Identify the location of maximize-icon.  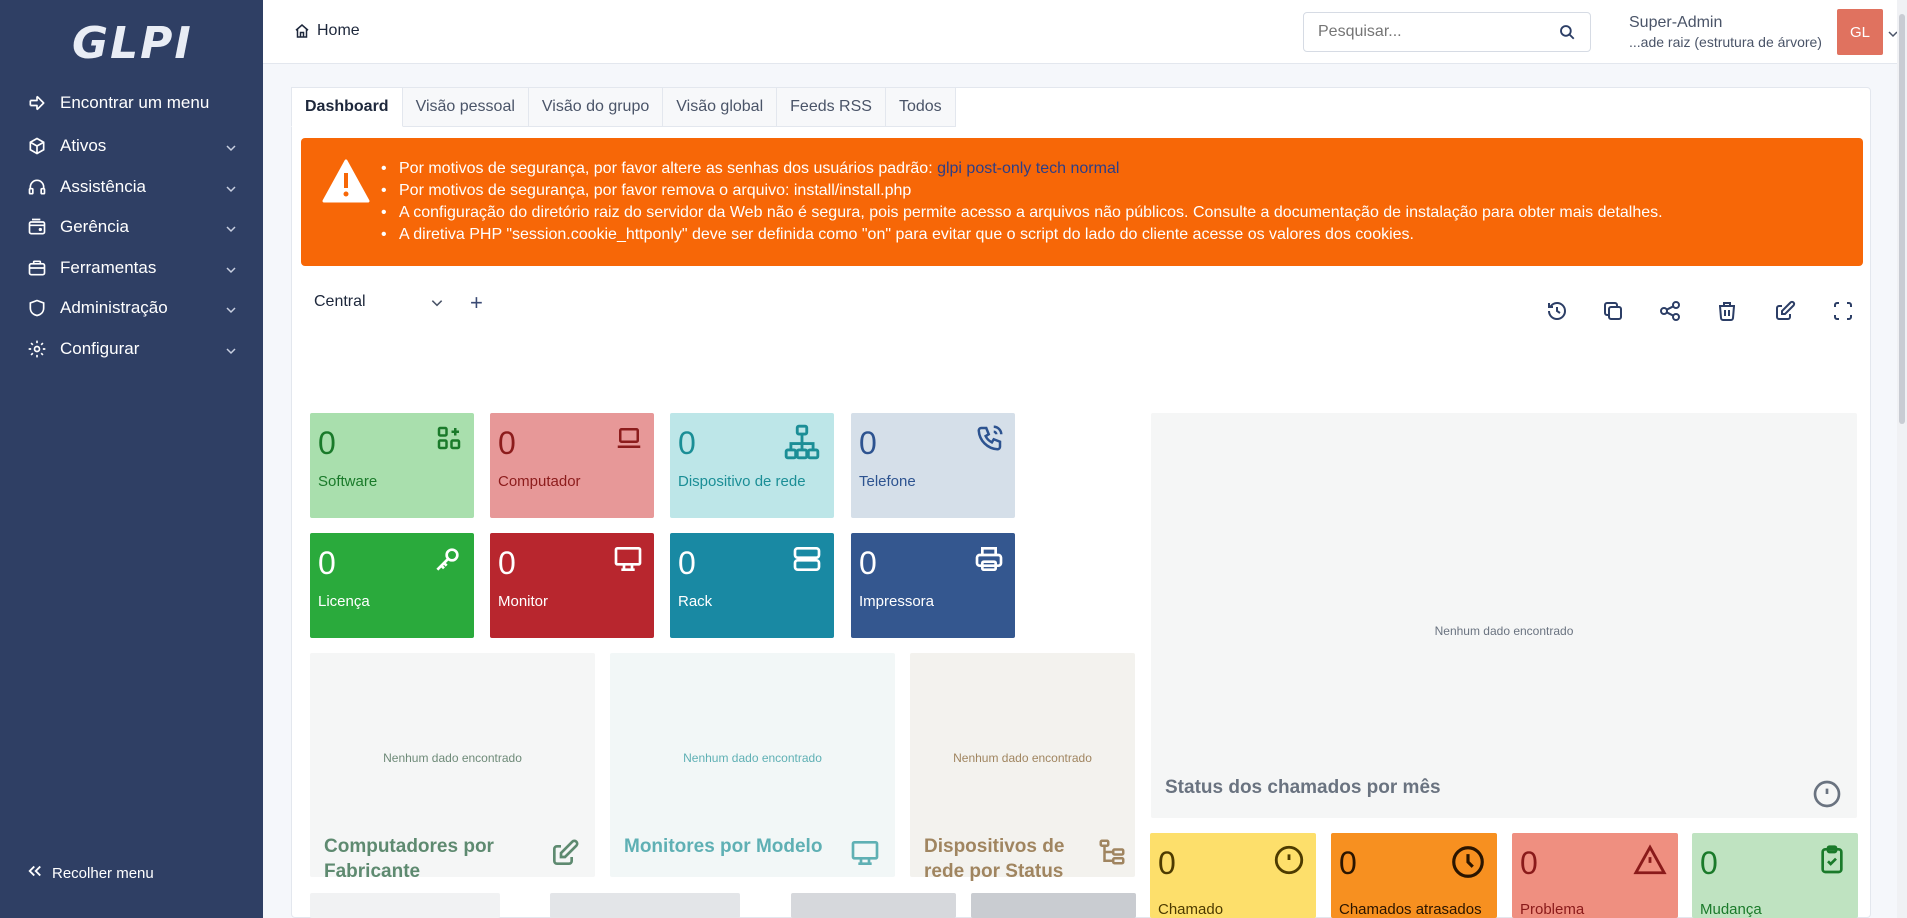
(1843, 311).